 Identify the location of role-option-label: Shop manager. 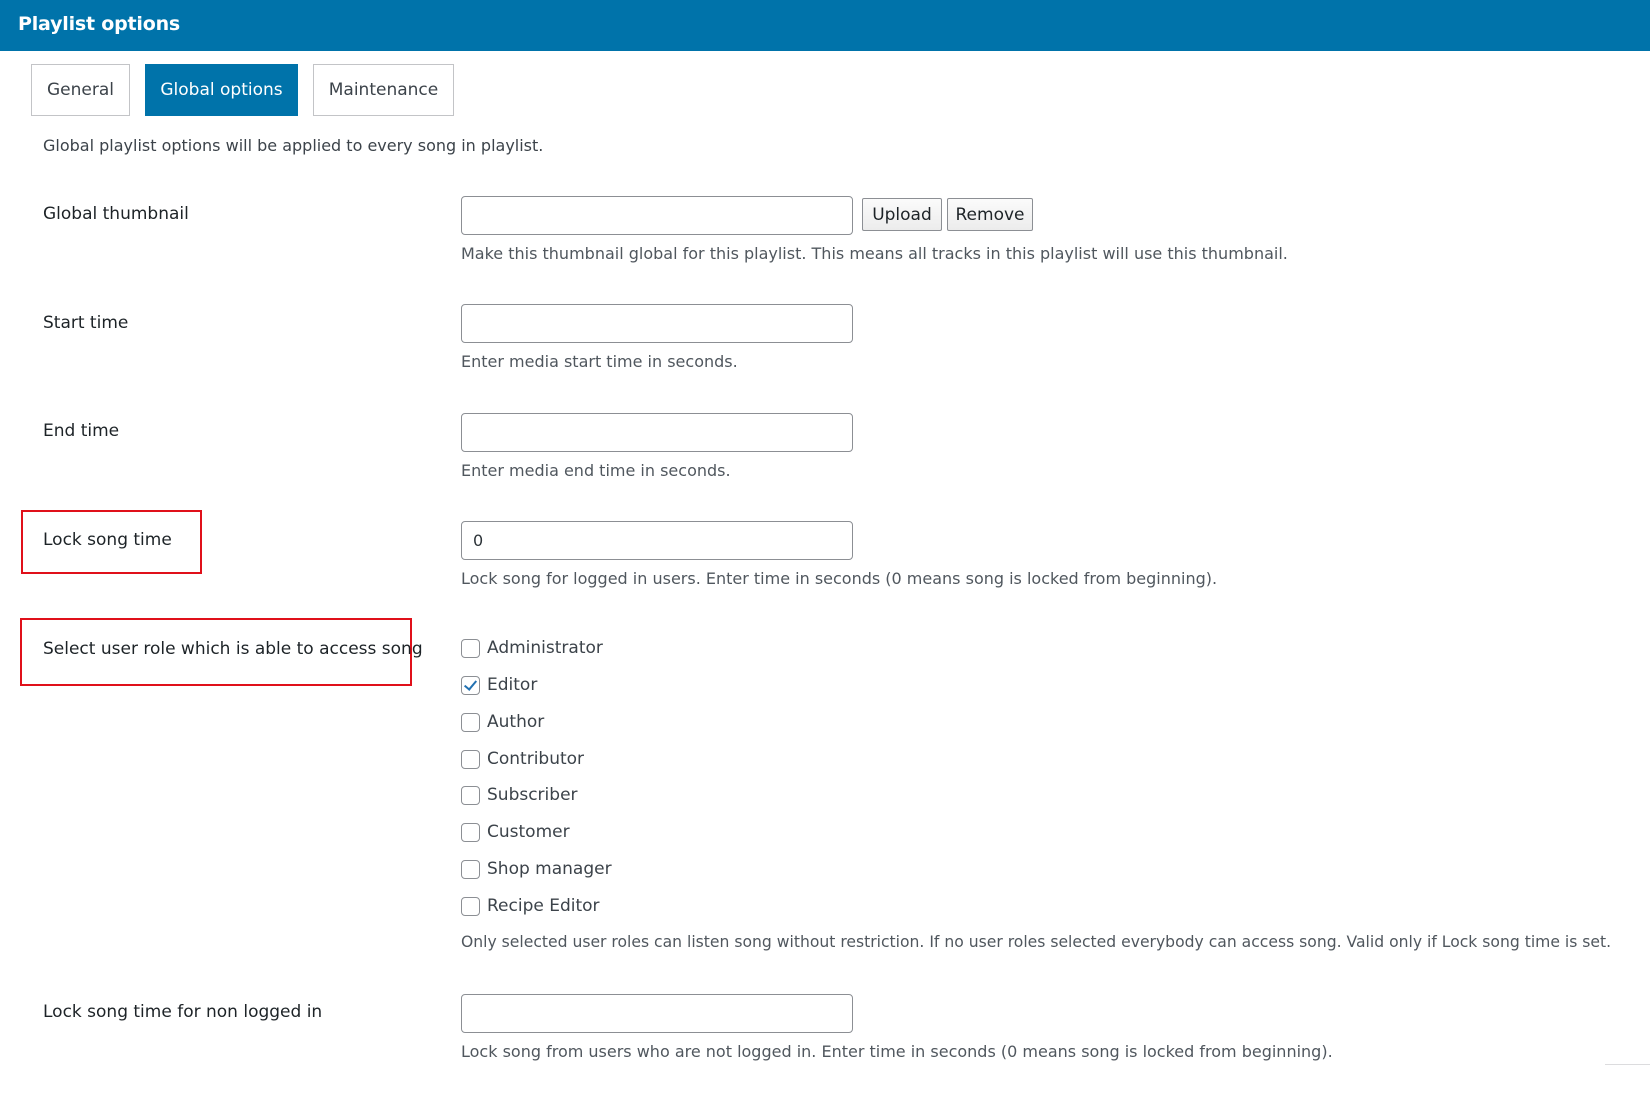
(549, 869).